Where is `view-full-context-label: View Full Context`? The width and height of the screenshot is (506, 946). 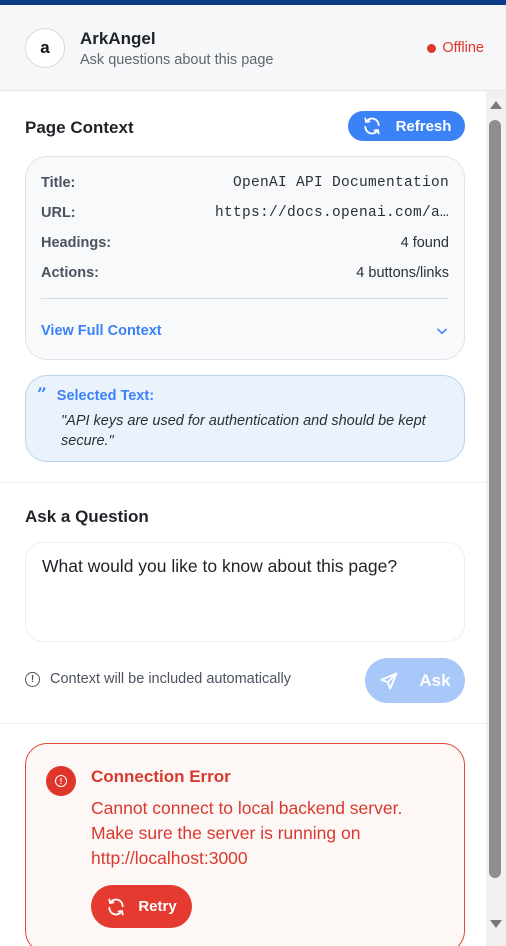
view-full-context-label: View Full Context is located at coordinates (101, 331).